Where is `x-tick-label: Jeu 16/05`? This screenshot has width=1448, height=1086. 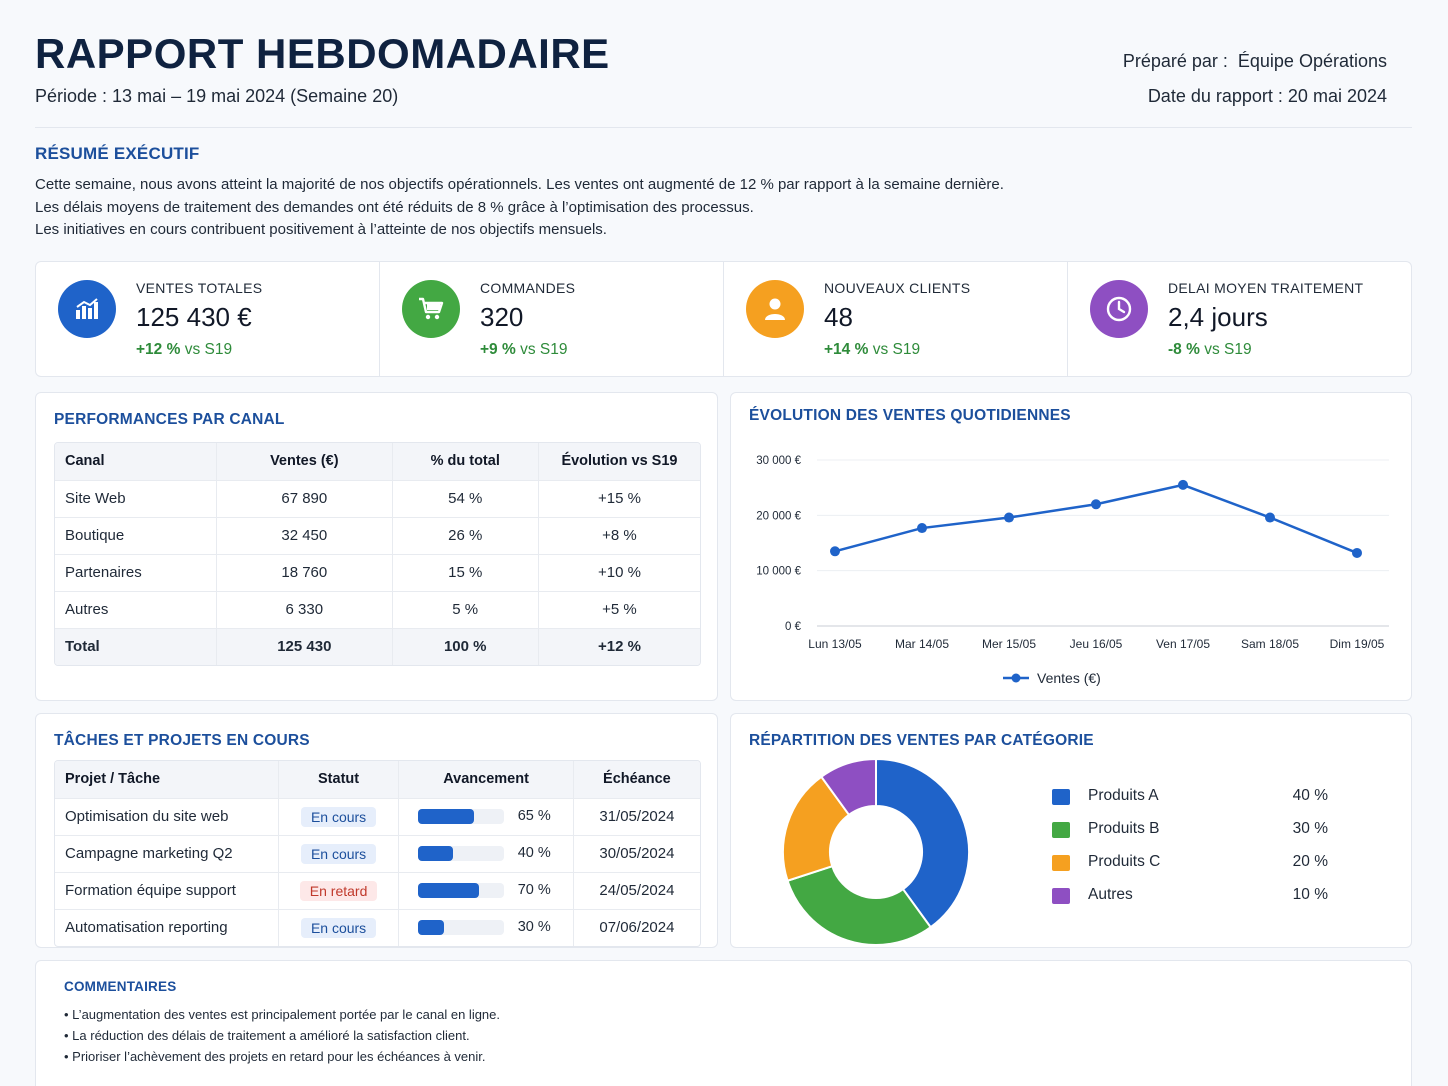
x-tick-label: Jeu 16/05 is located at coordinates (1096, 644).